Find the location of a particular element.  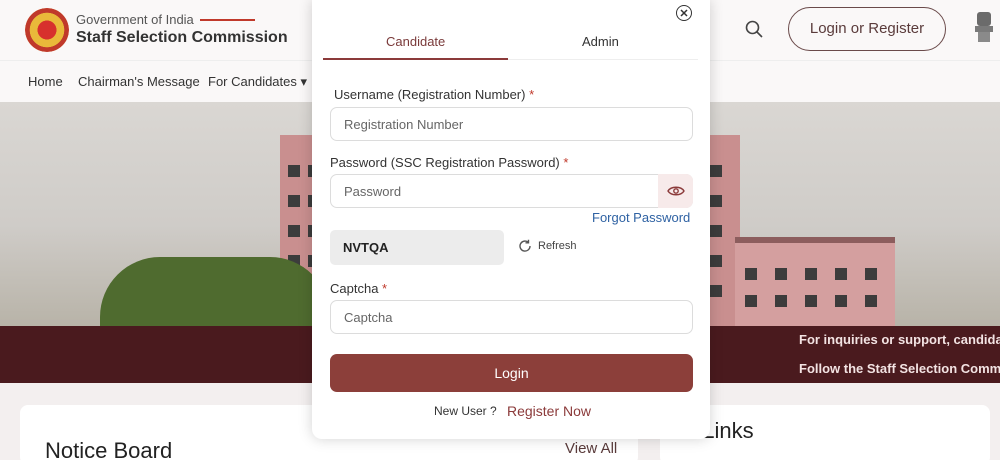

username-input is located at coordinates (511, 124).